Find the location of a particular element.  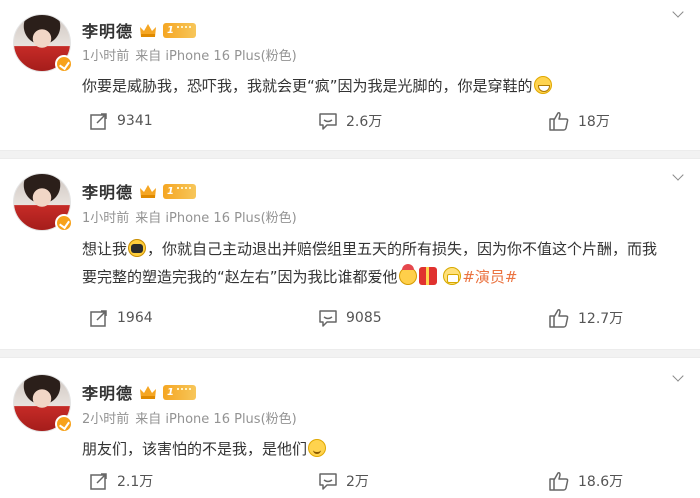

post-text-segment: 想让我 is located at coordinates (105, 249).